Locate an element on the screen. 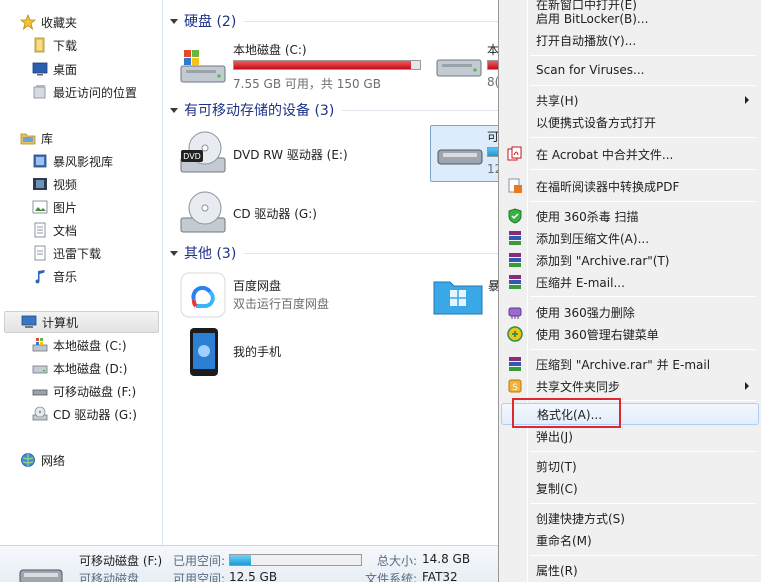  tile-my-phone: 我的手机 is located at coordinates (278, 351).